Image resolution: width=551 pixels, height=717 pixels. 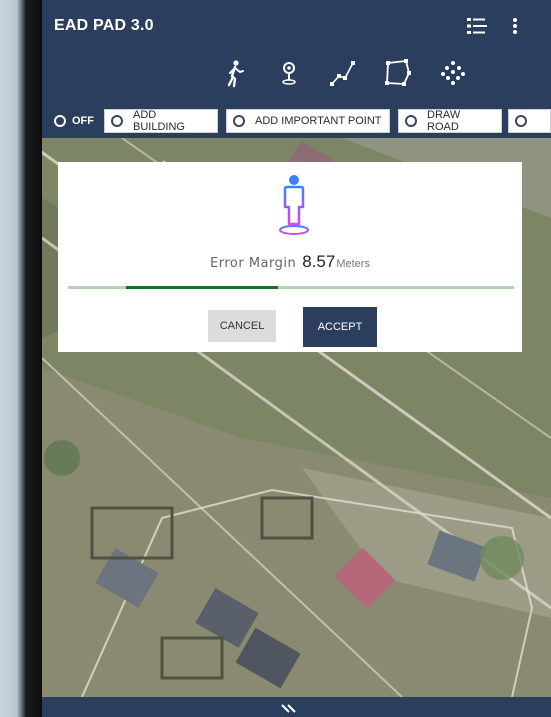 I want to click on device-bezel, so click(x=21, y=358).